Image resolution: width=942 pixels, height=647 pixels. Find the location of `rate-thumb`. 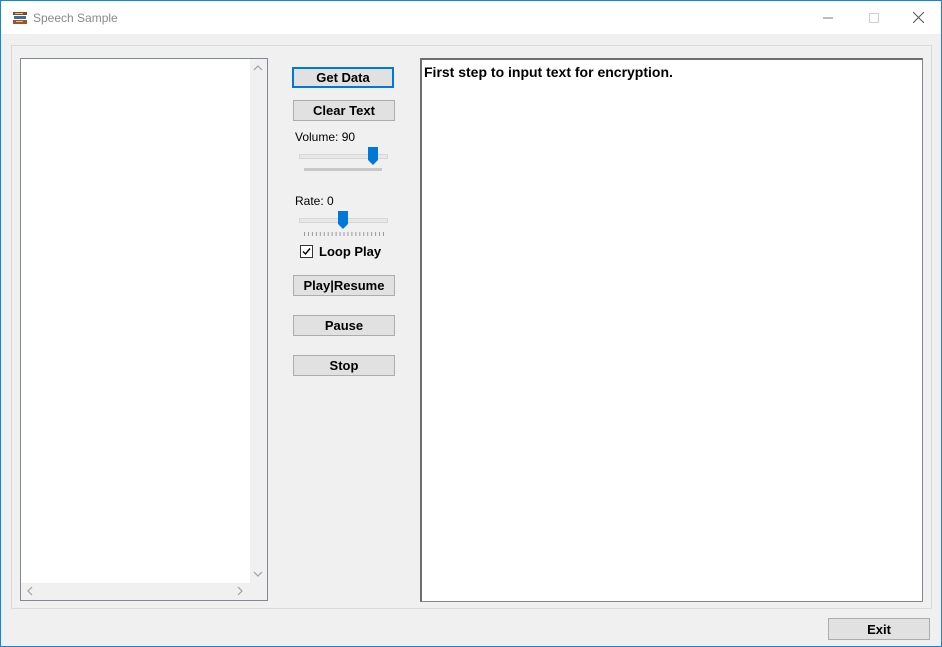

rate-thumb is located at coordinates (343, 220).